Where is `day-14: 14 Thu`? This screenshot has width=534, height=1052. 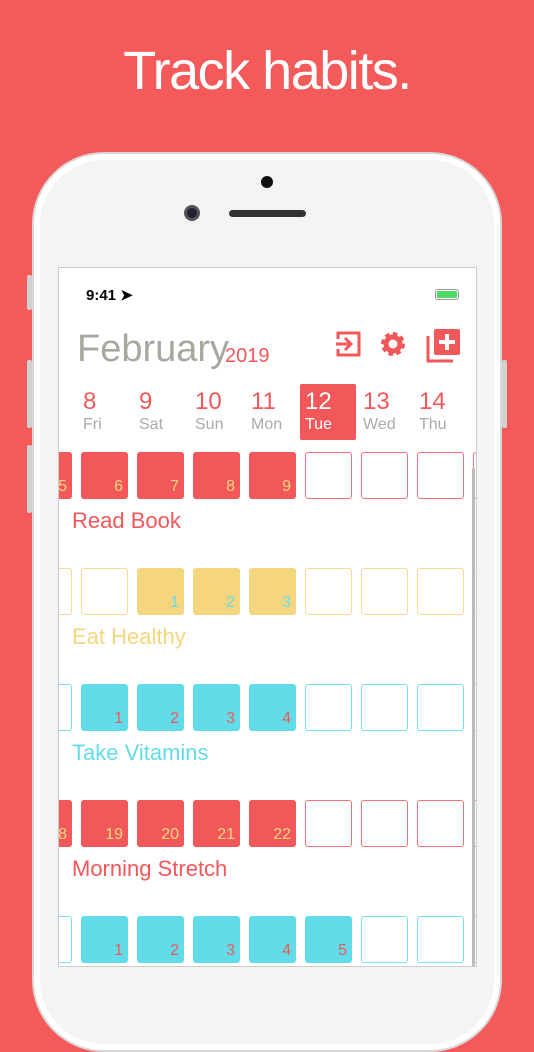
day-14: 14 Thu is located at coordinates (445, 412).